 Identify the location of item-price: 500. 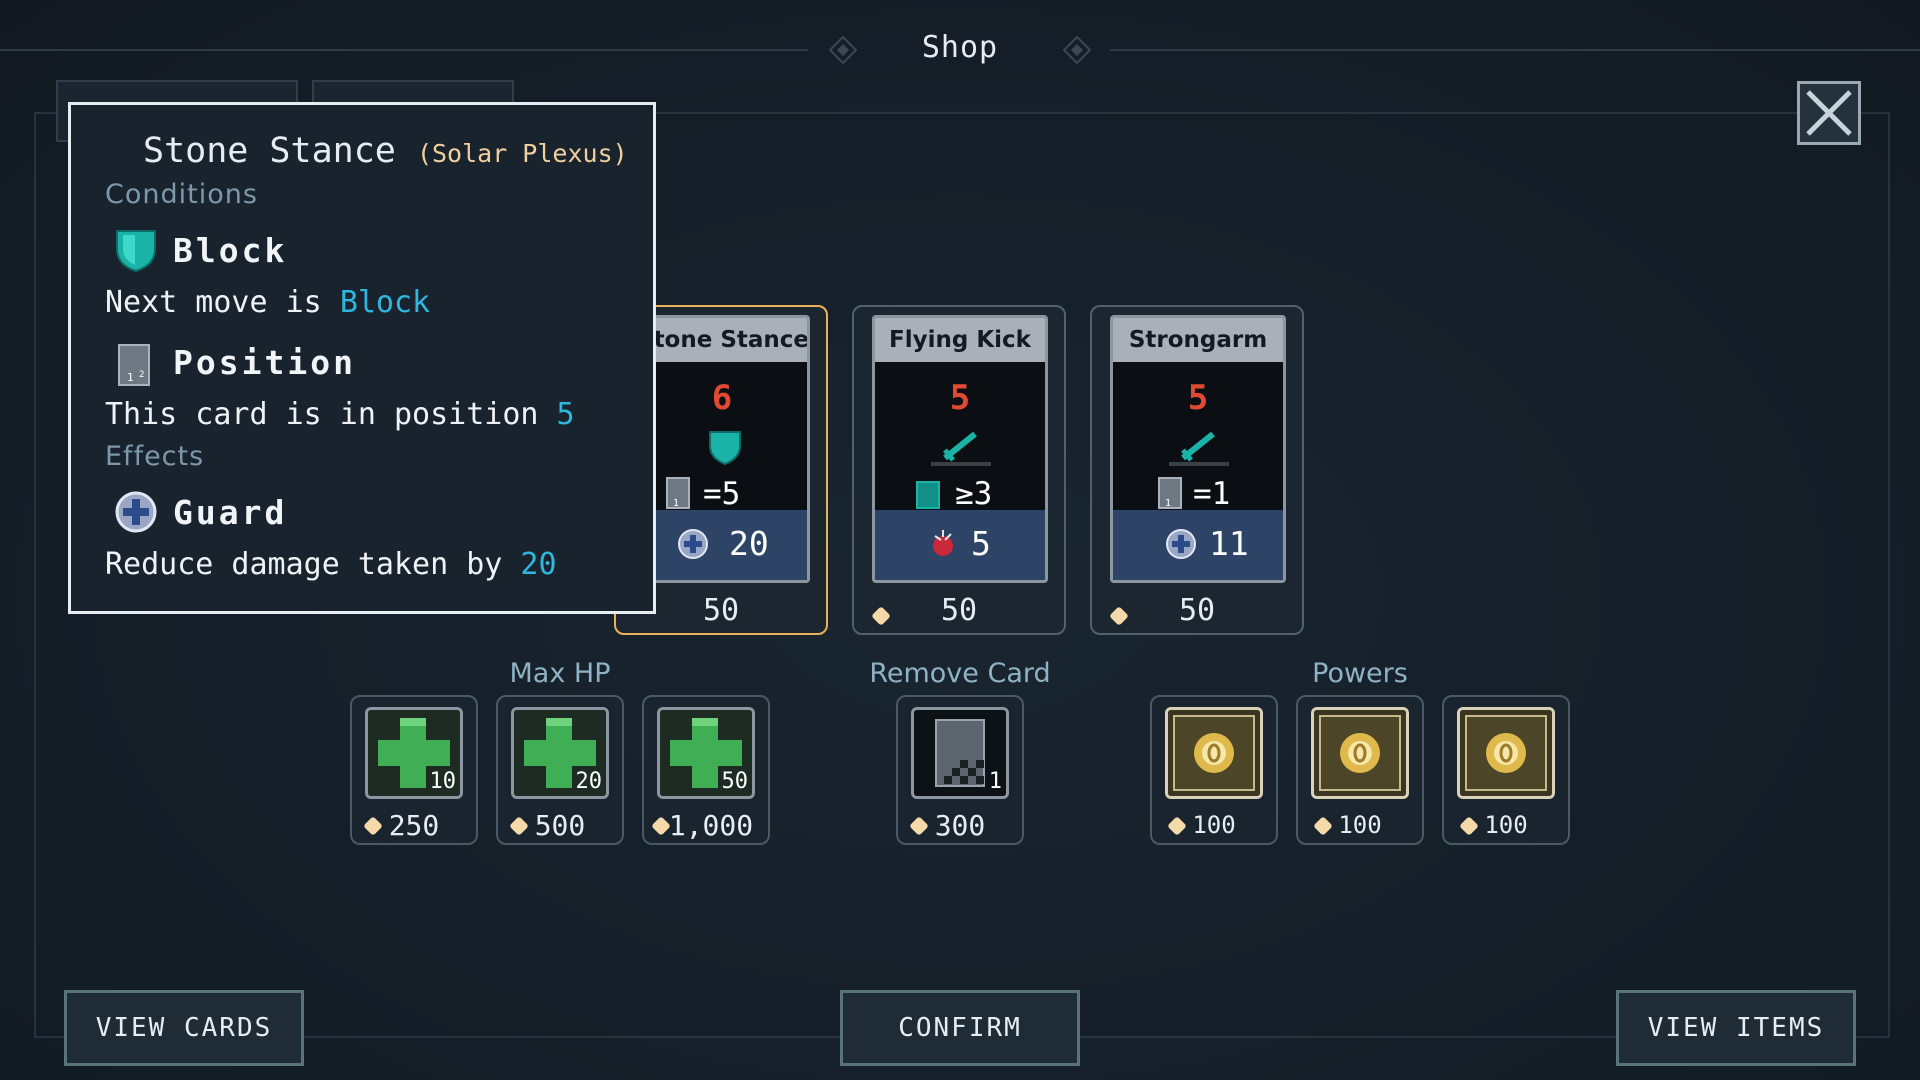
(560, 825).